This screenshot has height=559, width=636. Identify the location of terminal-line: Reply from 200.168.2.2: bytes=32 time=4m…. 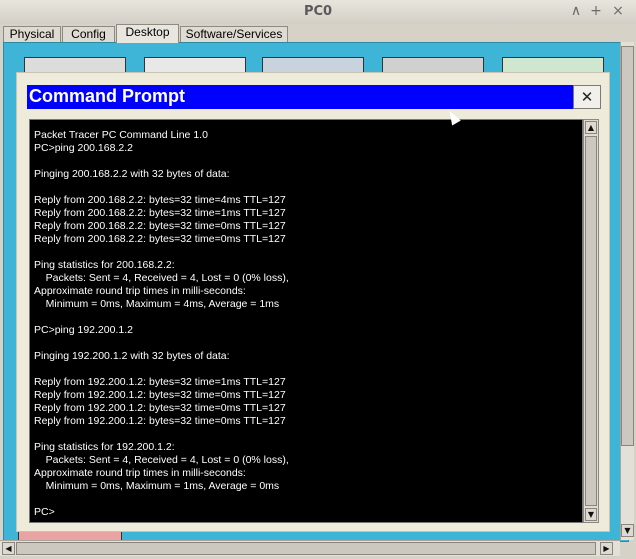
(160, 200).